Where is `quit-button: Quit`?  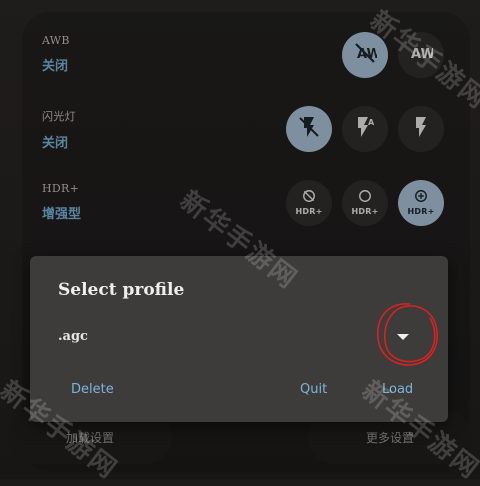 quit-button: Quit is located at coordinates (313, 389).